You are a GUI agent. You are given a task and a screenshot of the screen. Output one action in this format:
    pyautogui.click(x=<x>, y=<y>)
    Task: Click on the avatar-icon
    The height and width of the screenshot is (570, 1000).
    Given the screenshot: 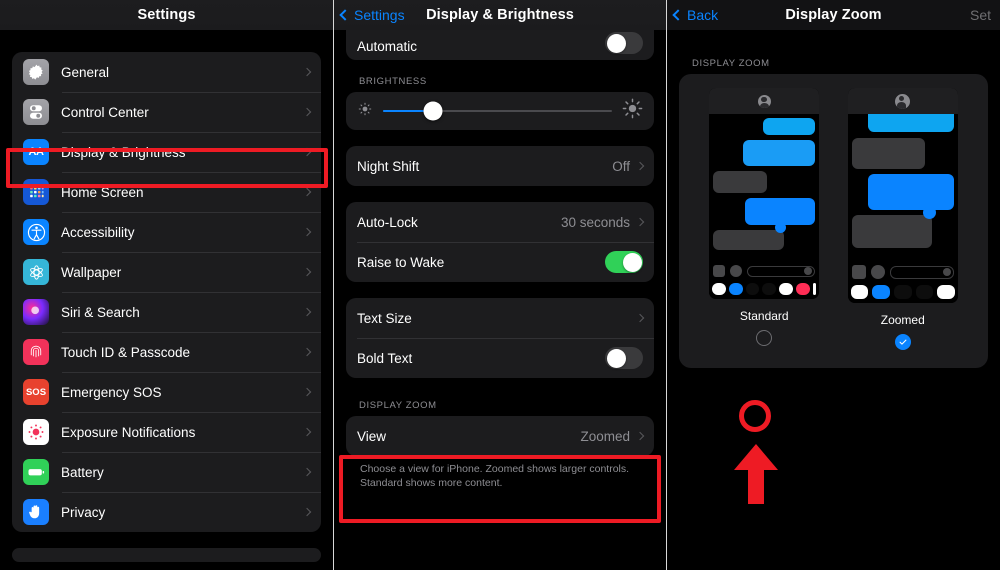 What is the action you would take?
    pyautogui.click(x=903, y=101)
    